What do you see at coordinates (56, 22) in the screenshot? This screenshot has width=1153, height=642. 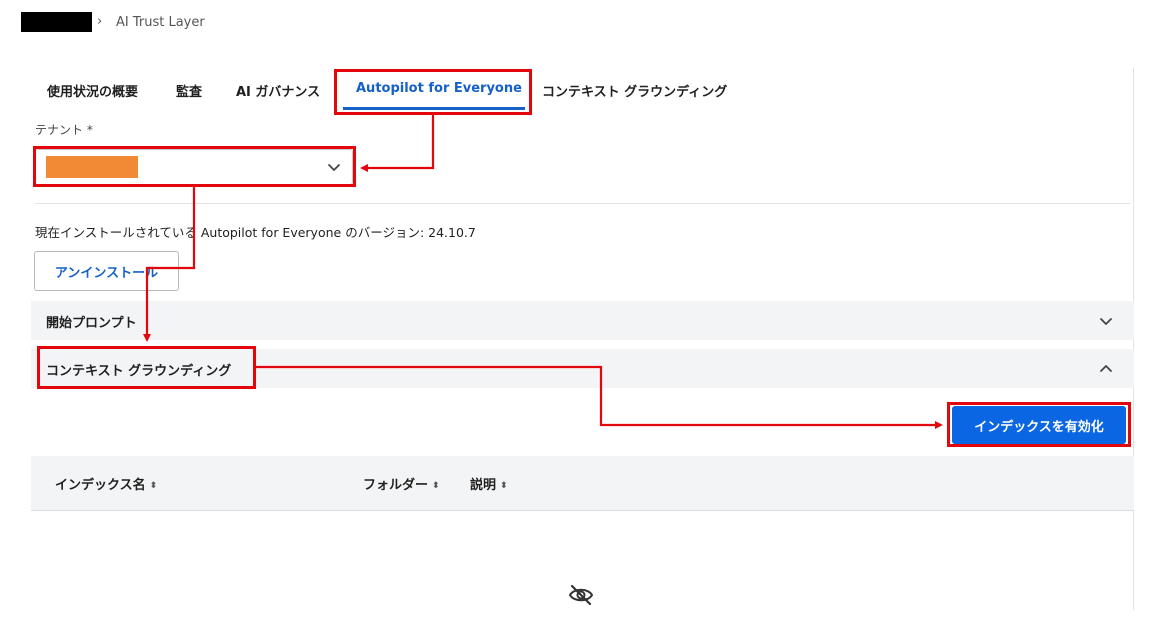 I see `redacted-org-name` at bounding box center [56, 22].